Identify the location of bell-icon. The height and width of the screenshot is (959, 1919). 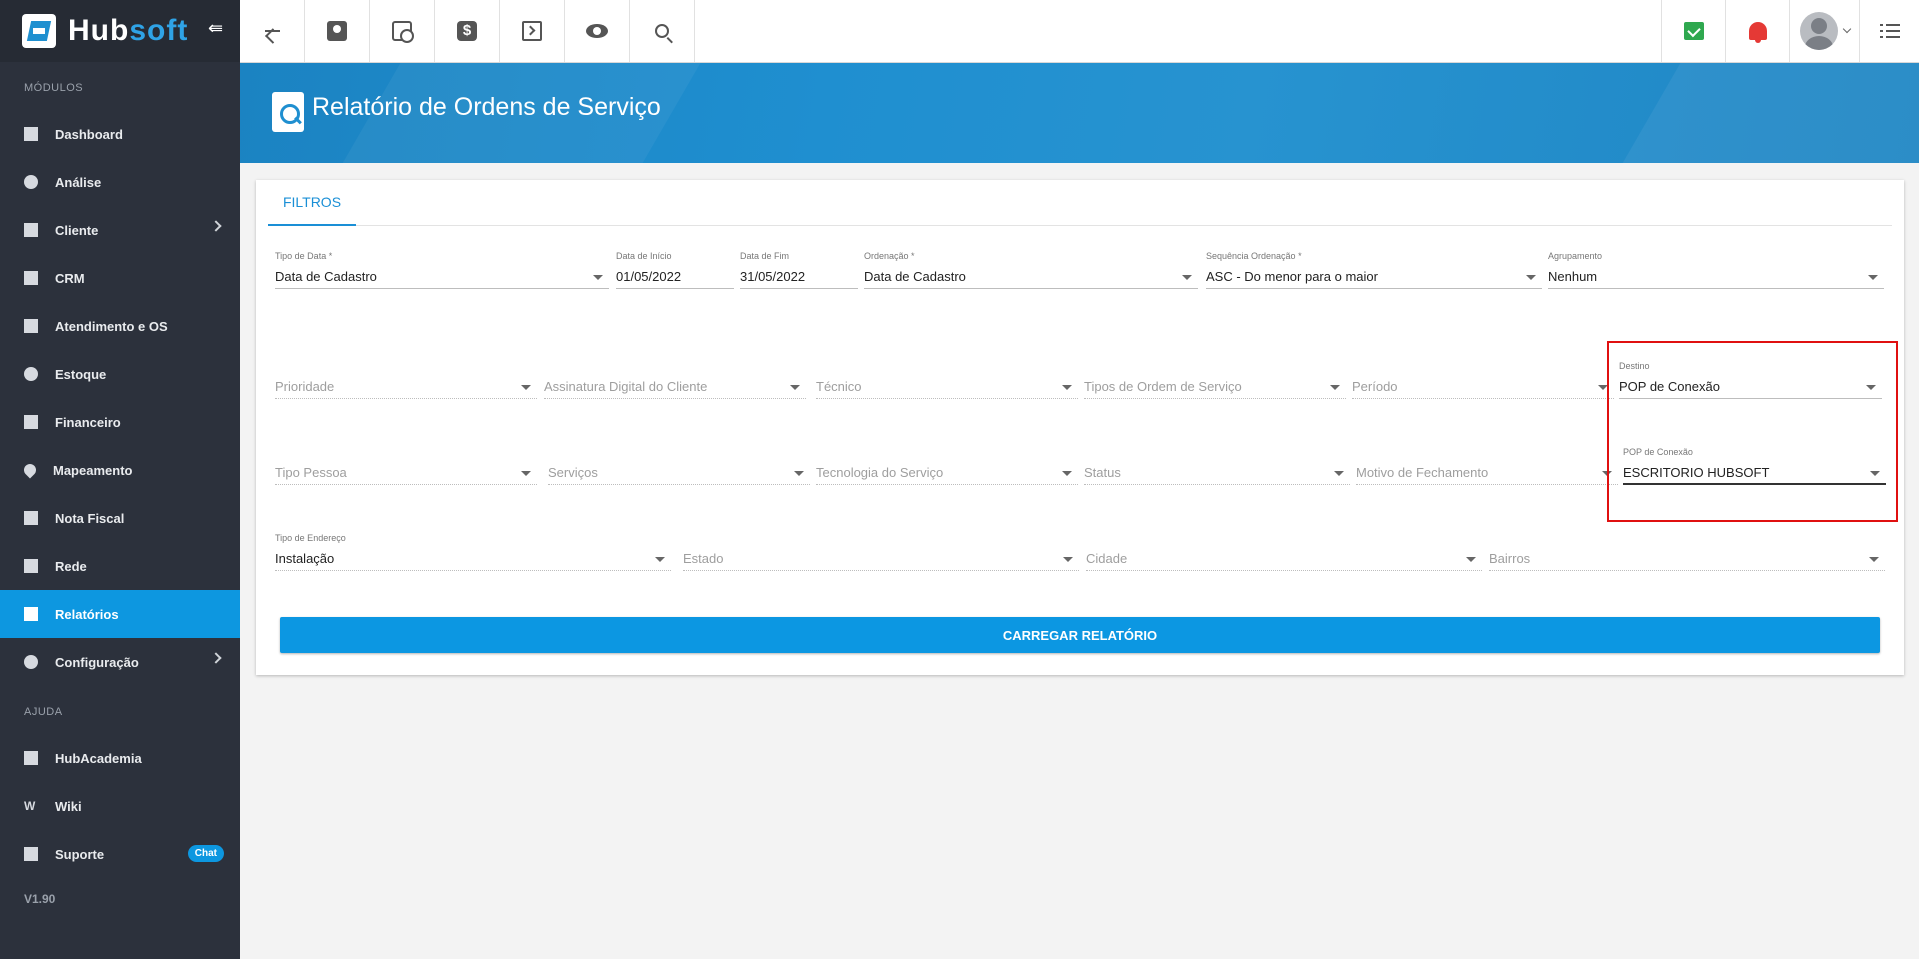
(1757, 32).